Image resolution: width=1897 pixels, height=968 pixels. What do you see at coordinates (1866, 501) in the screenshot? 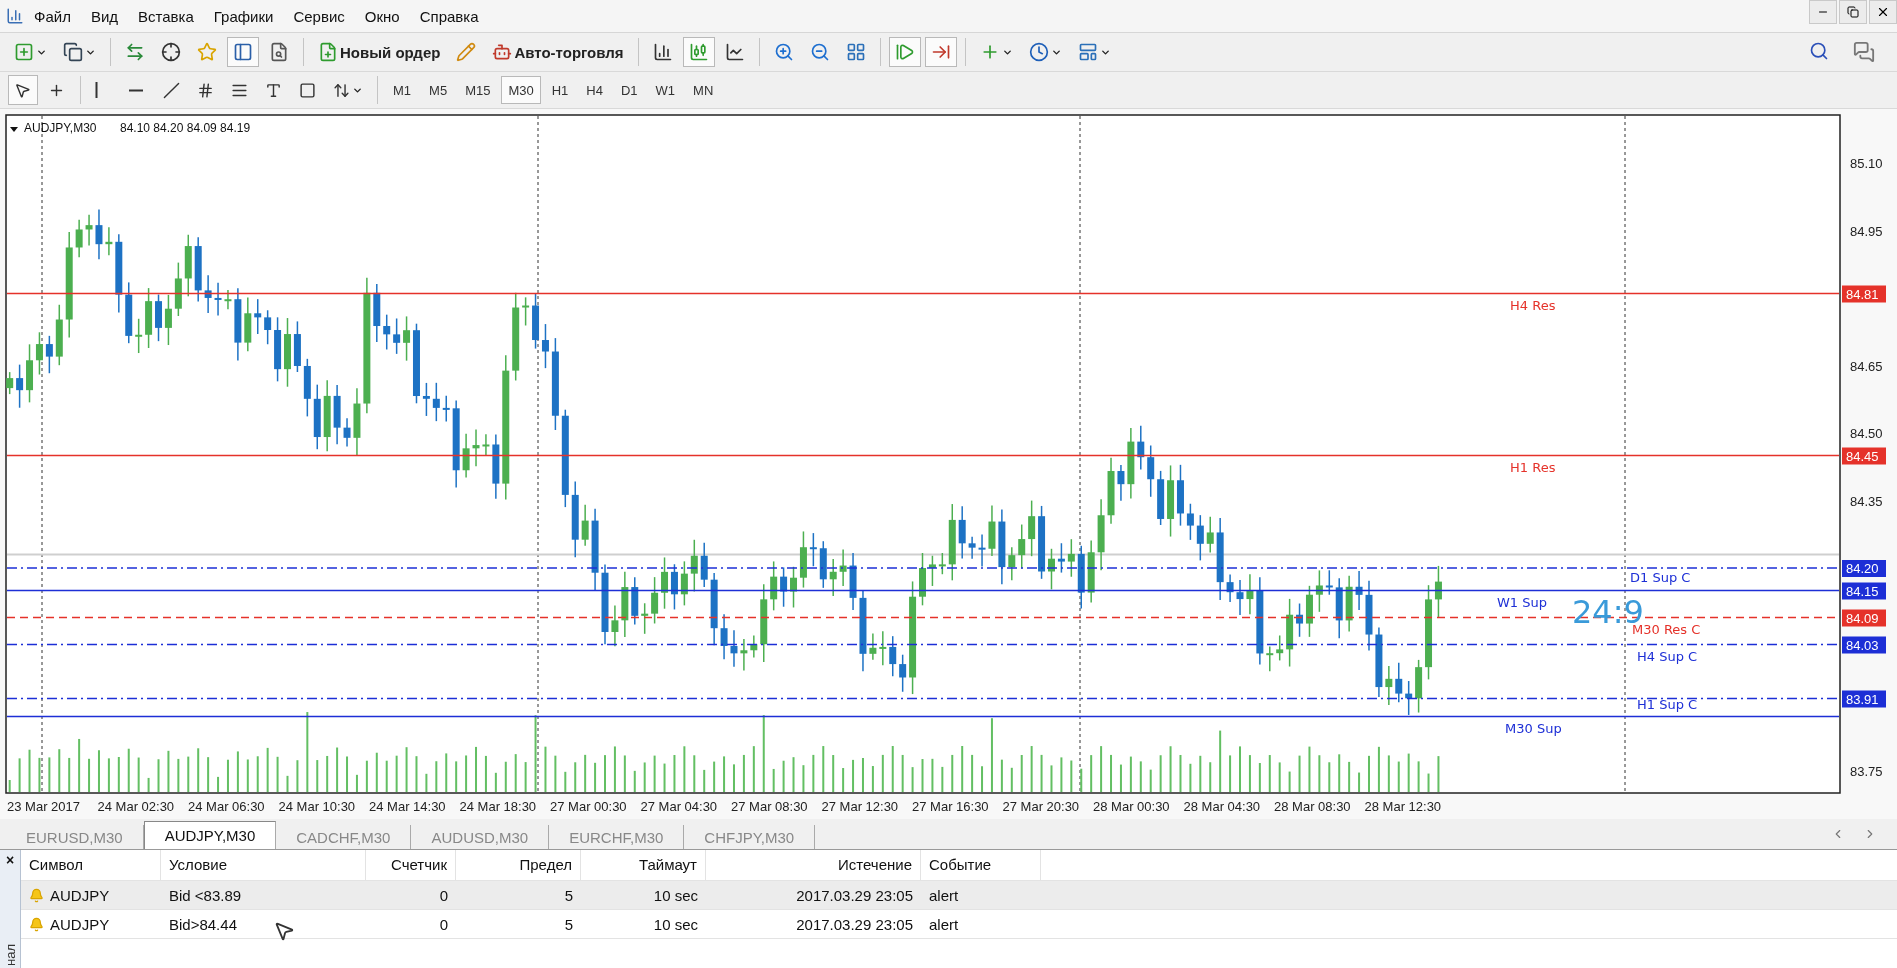
I see `price-tick: 84.35` at bounding box center [1866, 501].